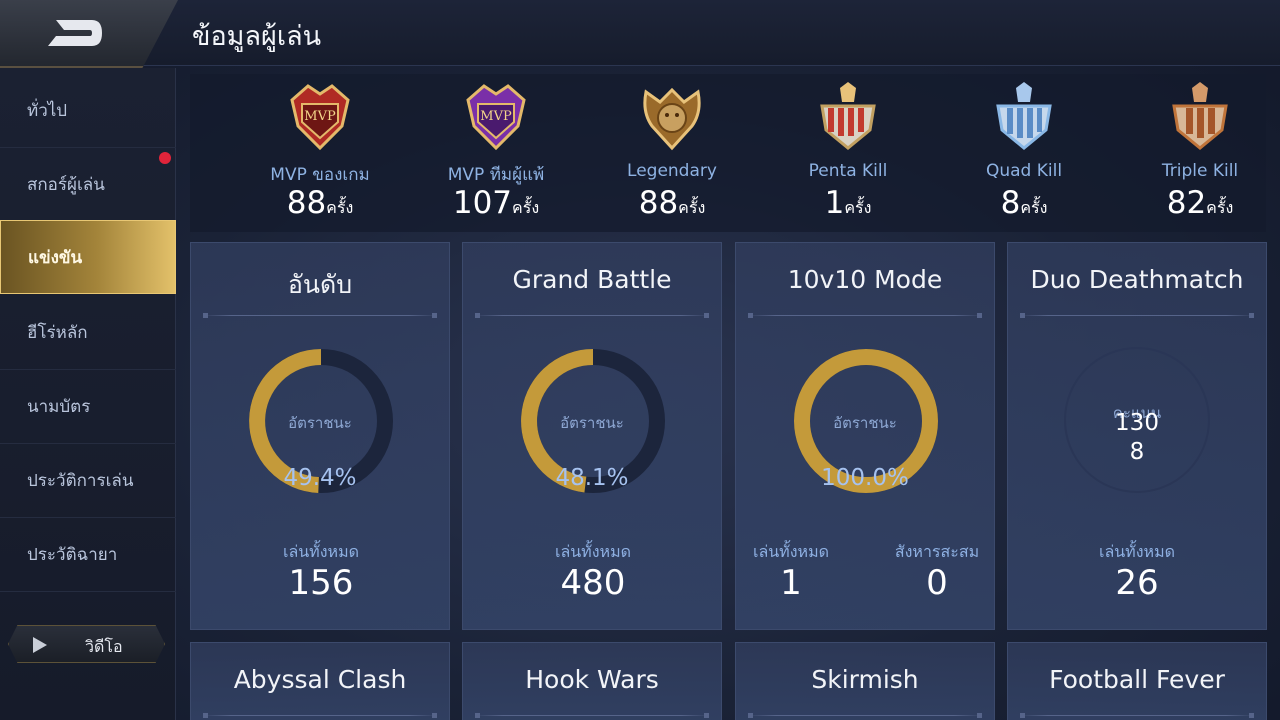  I want to click on sidebar-item-label: ประวัติฉายา, so click(72, 555).